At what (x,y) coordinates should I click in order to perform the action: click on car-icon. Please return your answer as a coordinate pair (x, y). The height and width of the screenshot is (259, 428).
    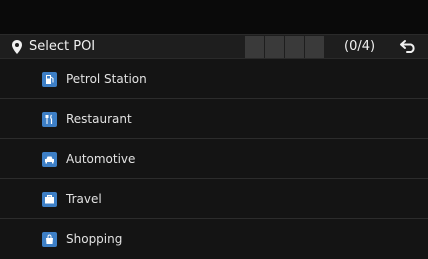
    Looking at the image, I should click on (49, 159).